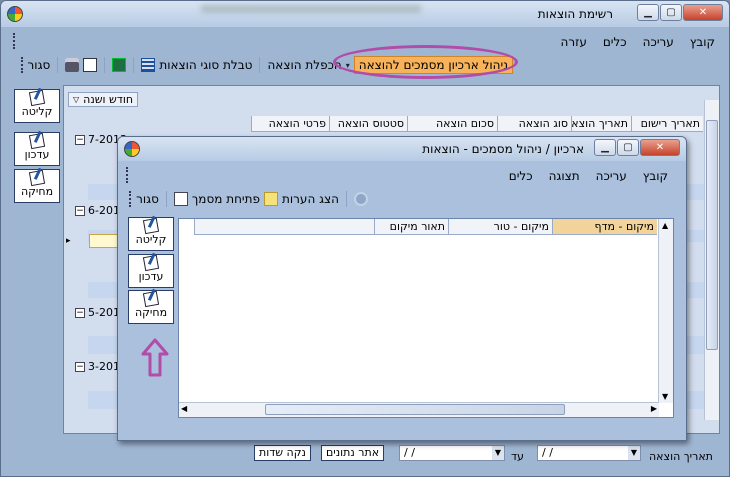  Describe the element at coordinates (365, 14) in the screenshot. I see `main-title-bar: רשימת הוצאות ▁ ▢ ✕` at that location.